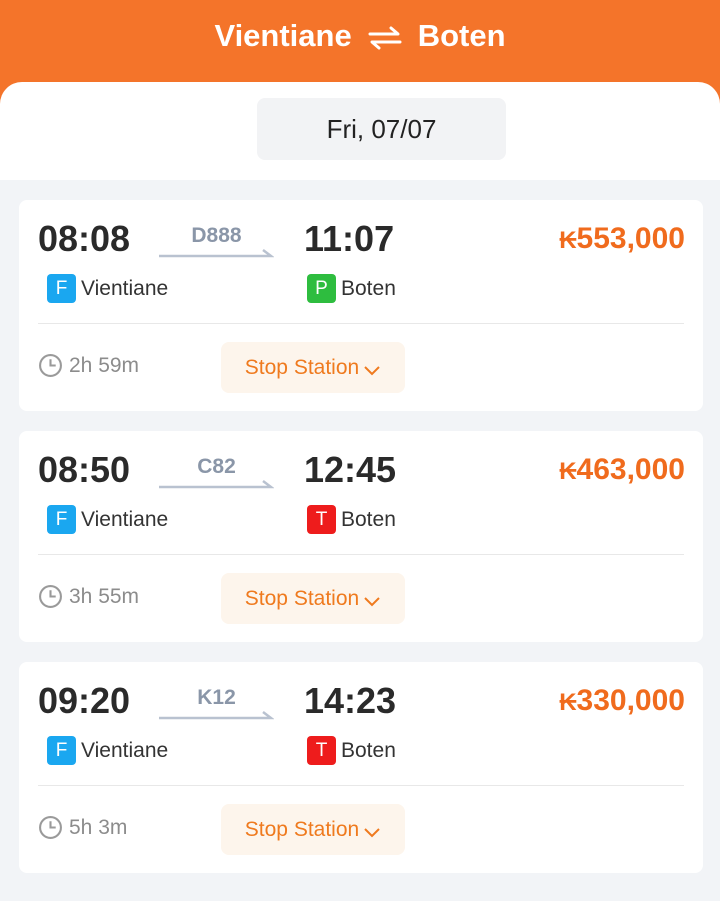  Describe the element at coordinates (84, 700) in the screenshot. I see `departure-time: 09:20` at that location.